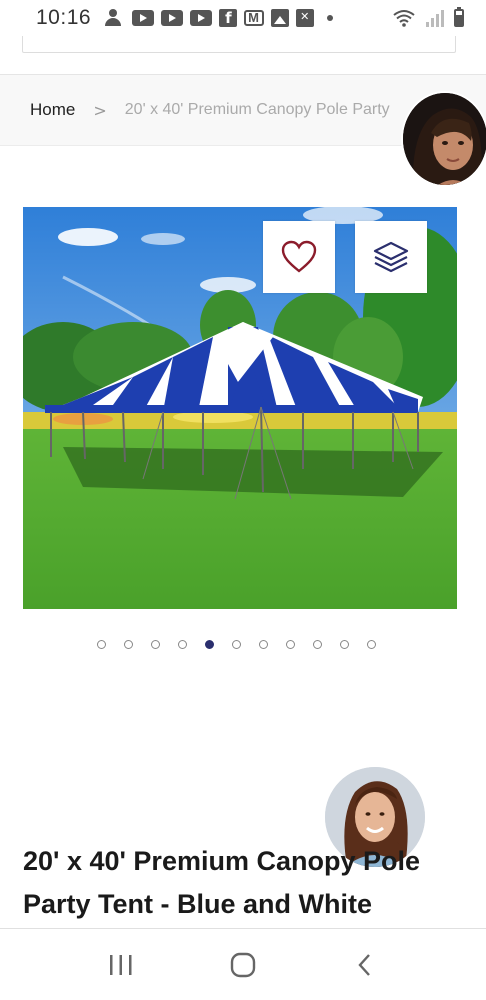  I want to click on back-button, so click(365, 965).